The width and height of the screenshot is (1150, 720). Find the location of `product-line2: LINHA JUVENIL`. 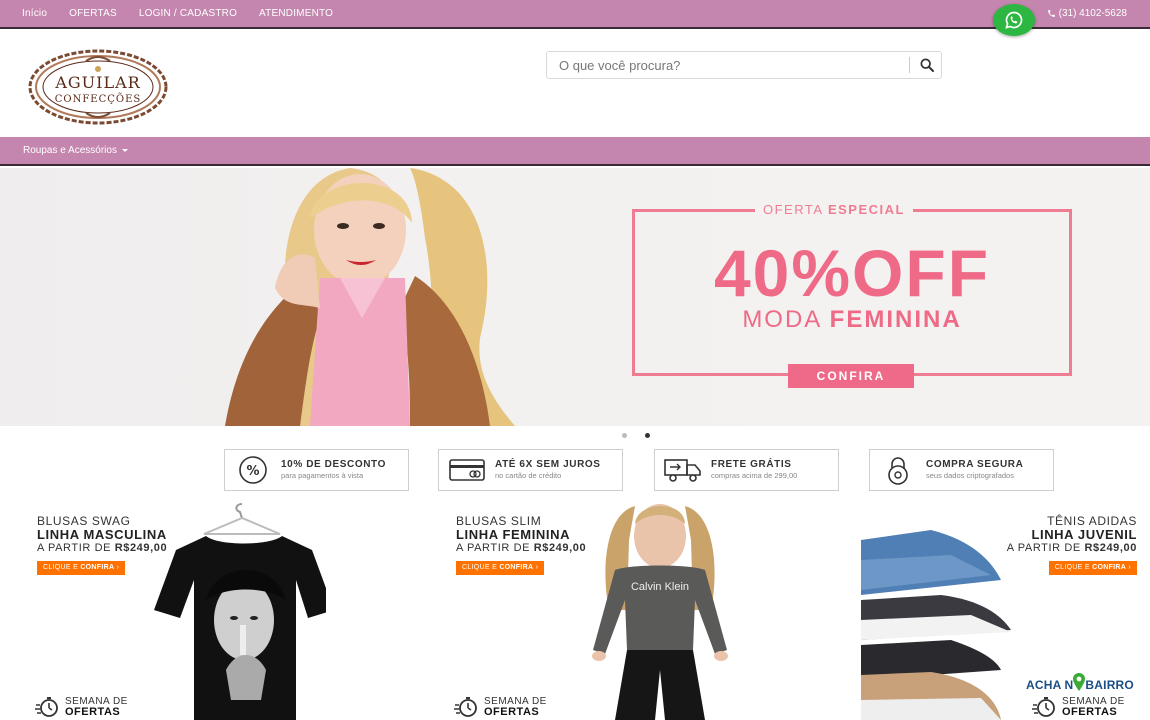

product-line2: LINHA JUVENIL is located at coordinates (1084, 534).